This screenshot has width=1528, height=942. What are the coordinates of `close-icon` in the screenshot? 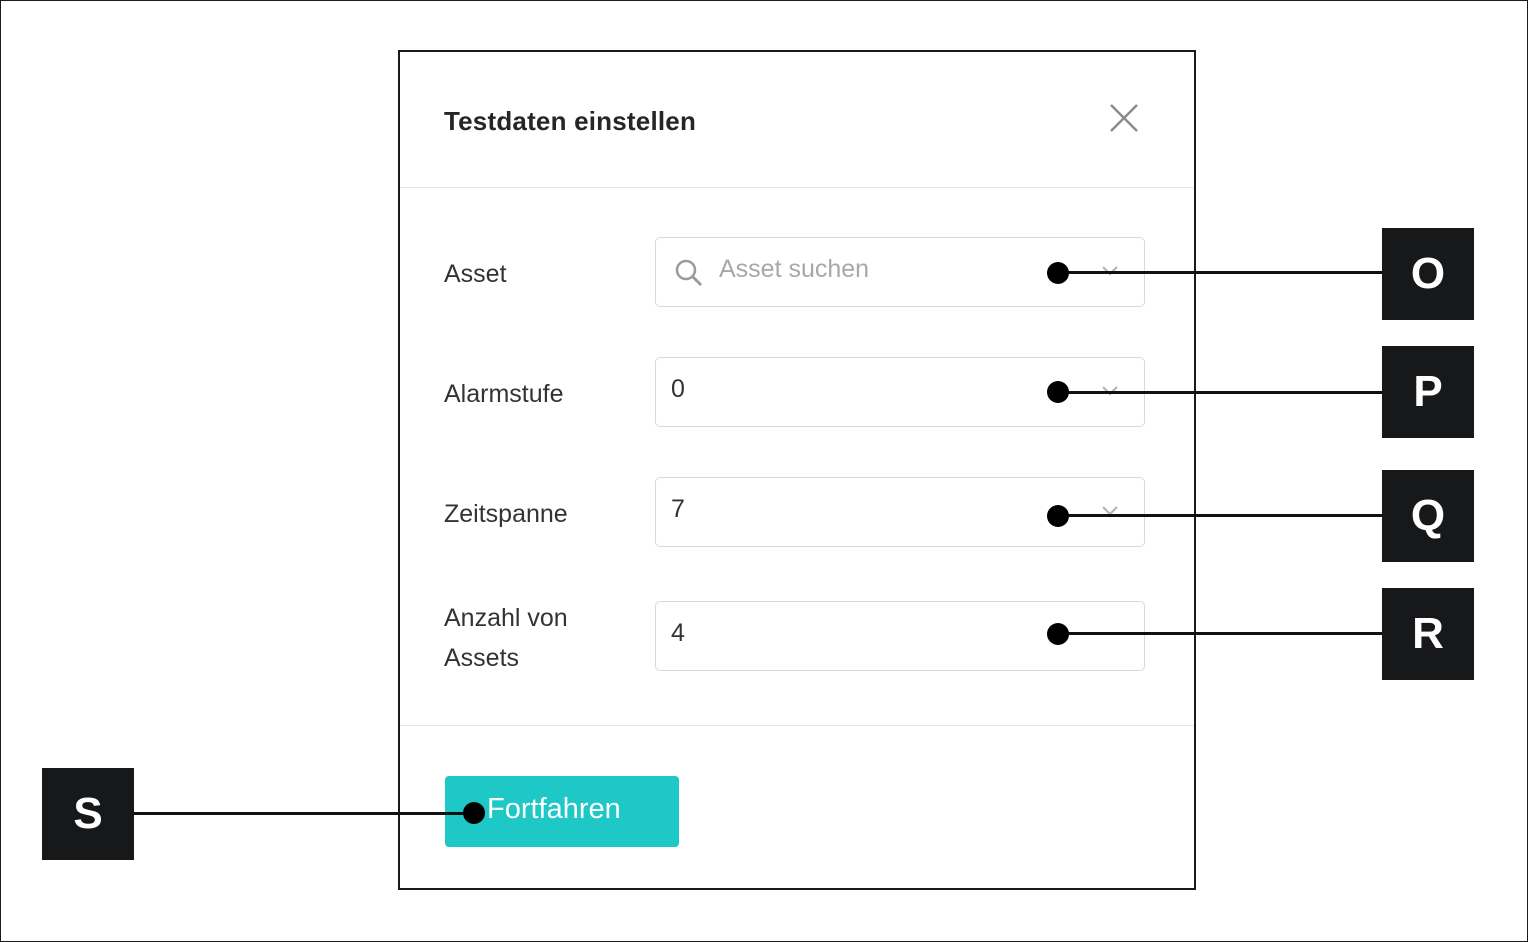 It's located at (1124, 118).